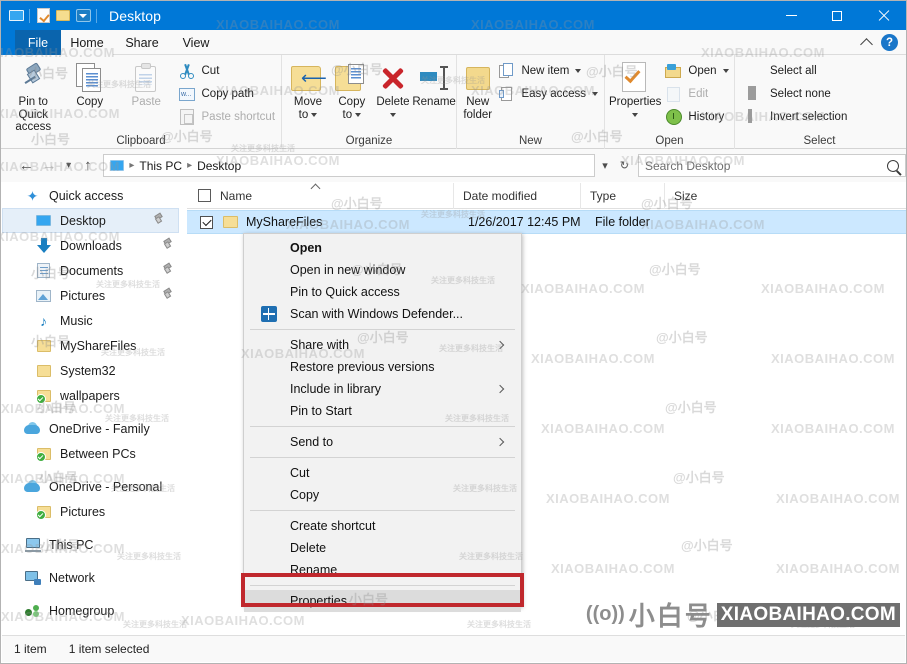 The width and height of the screenshot is (907, 664). Describe the element at coordinates (382, 548) in the screenshot. I see `context-menu-item-delete: Delete` at that location.